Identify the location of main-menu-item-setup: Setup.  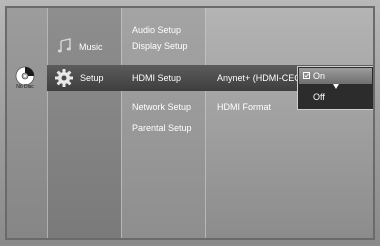
(92, 78).